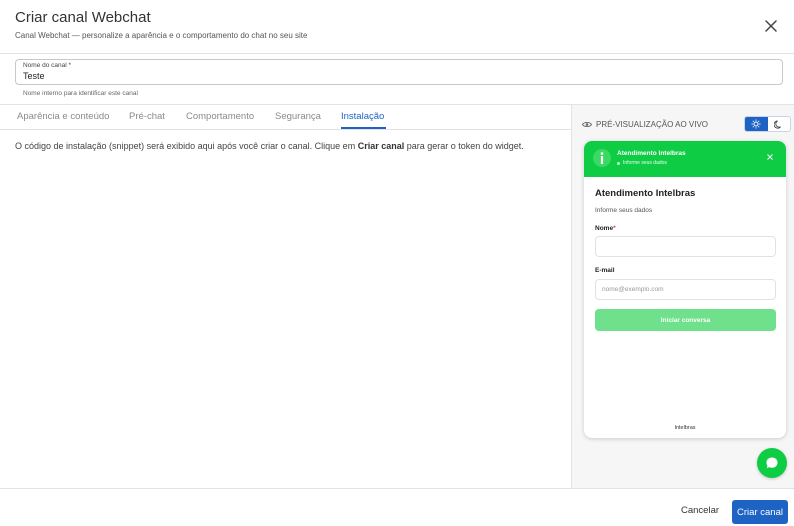 The width and height of the screenshot is (794, 526). I want to click on chat-launcher-button, so click(772, 463).